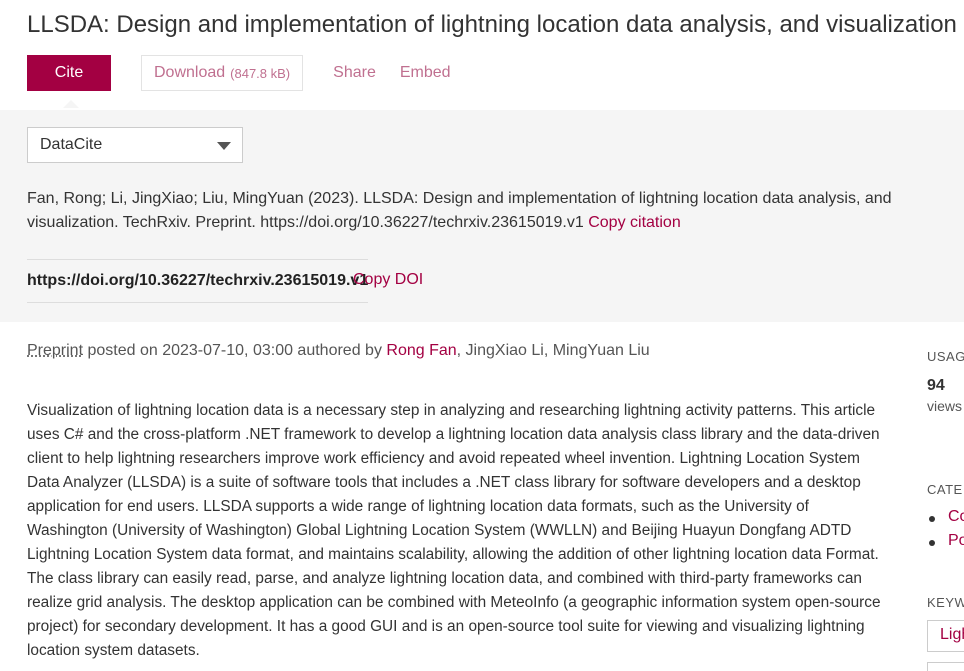 Image resolution: width=964 pixels, height=671 pixels. I want to click on usage-heading: USAG, so click(945, 356).